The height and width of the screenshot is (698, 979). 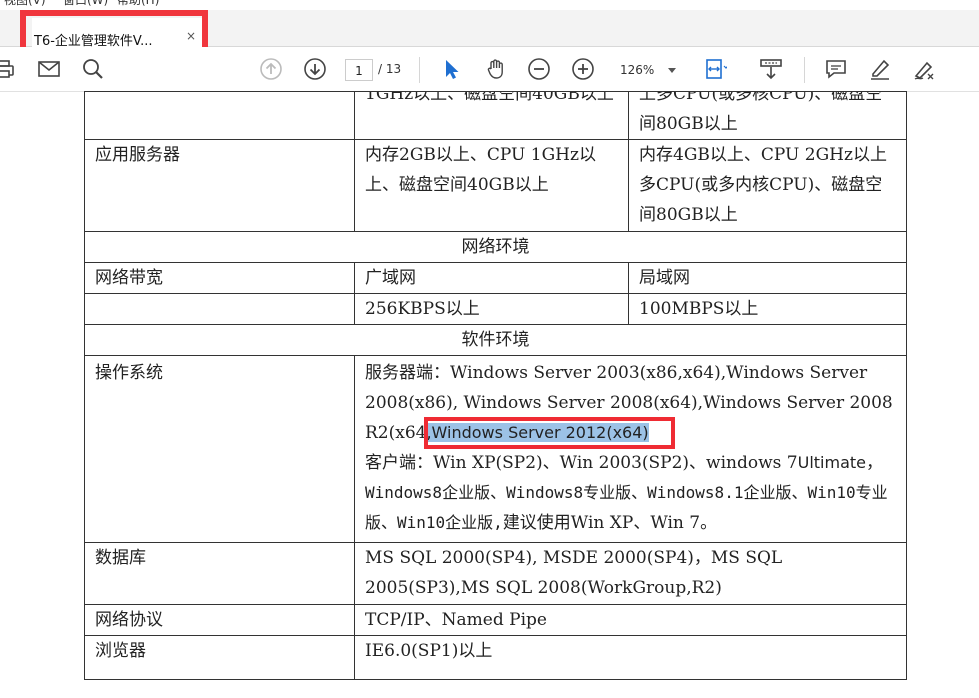 I want to click on zoom-dropdown: 126%, so click(x=649, y=70).